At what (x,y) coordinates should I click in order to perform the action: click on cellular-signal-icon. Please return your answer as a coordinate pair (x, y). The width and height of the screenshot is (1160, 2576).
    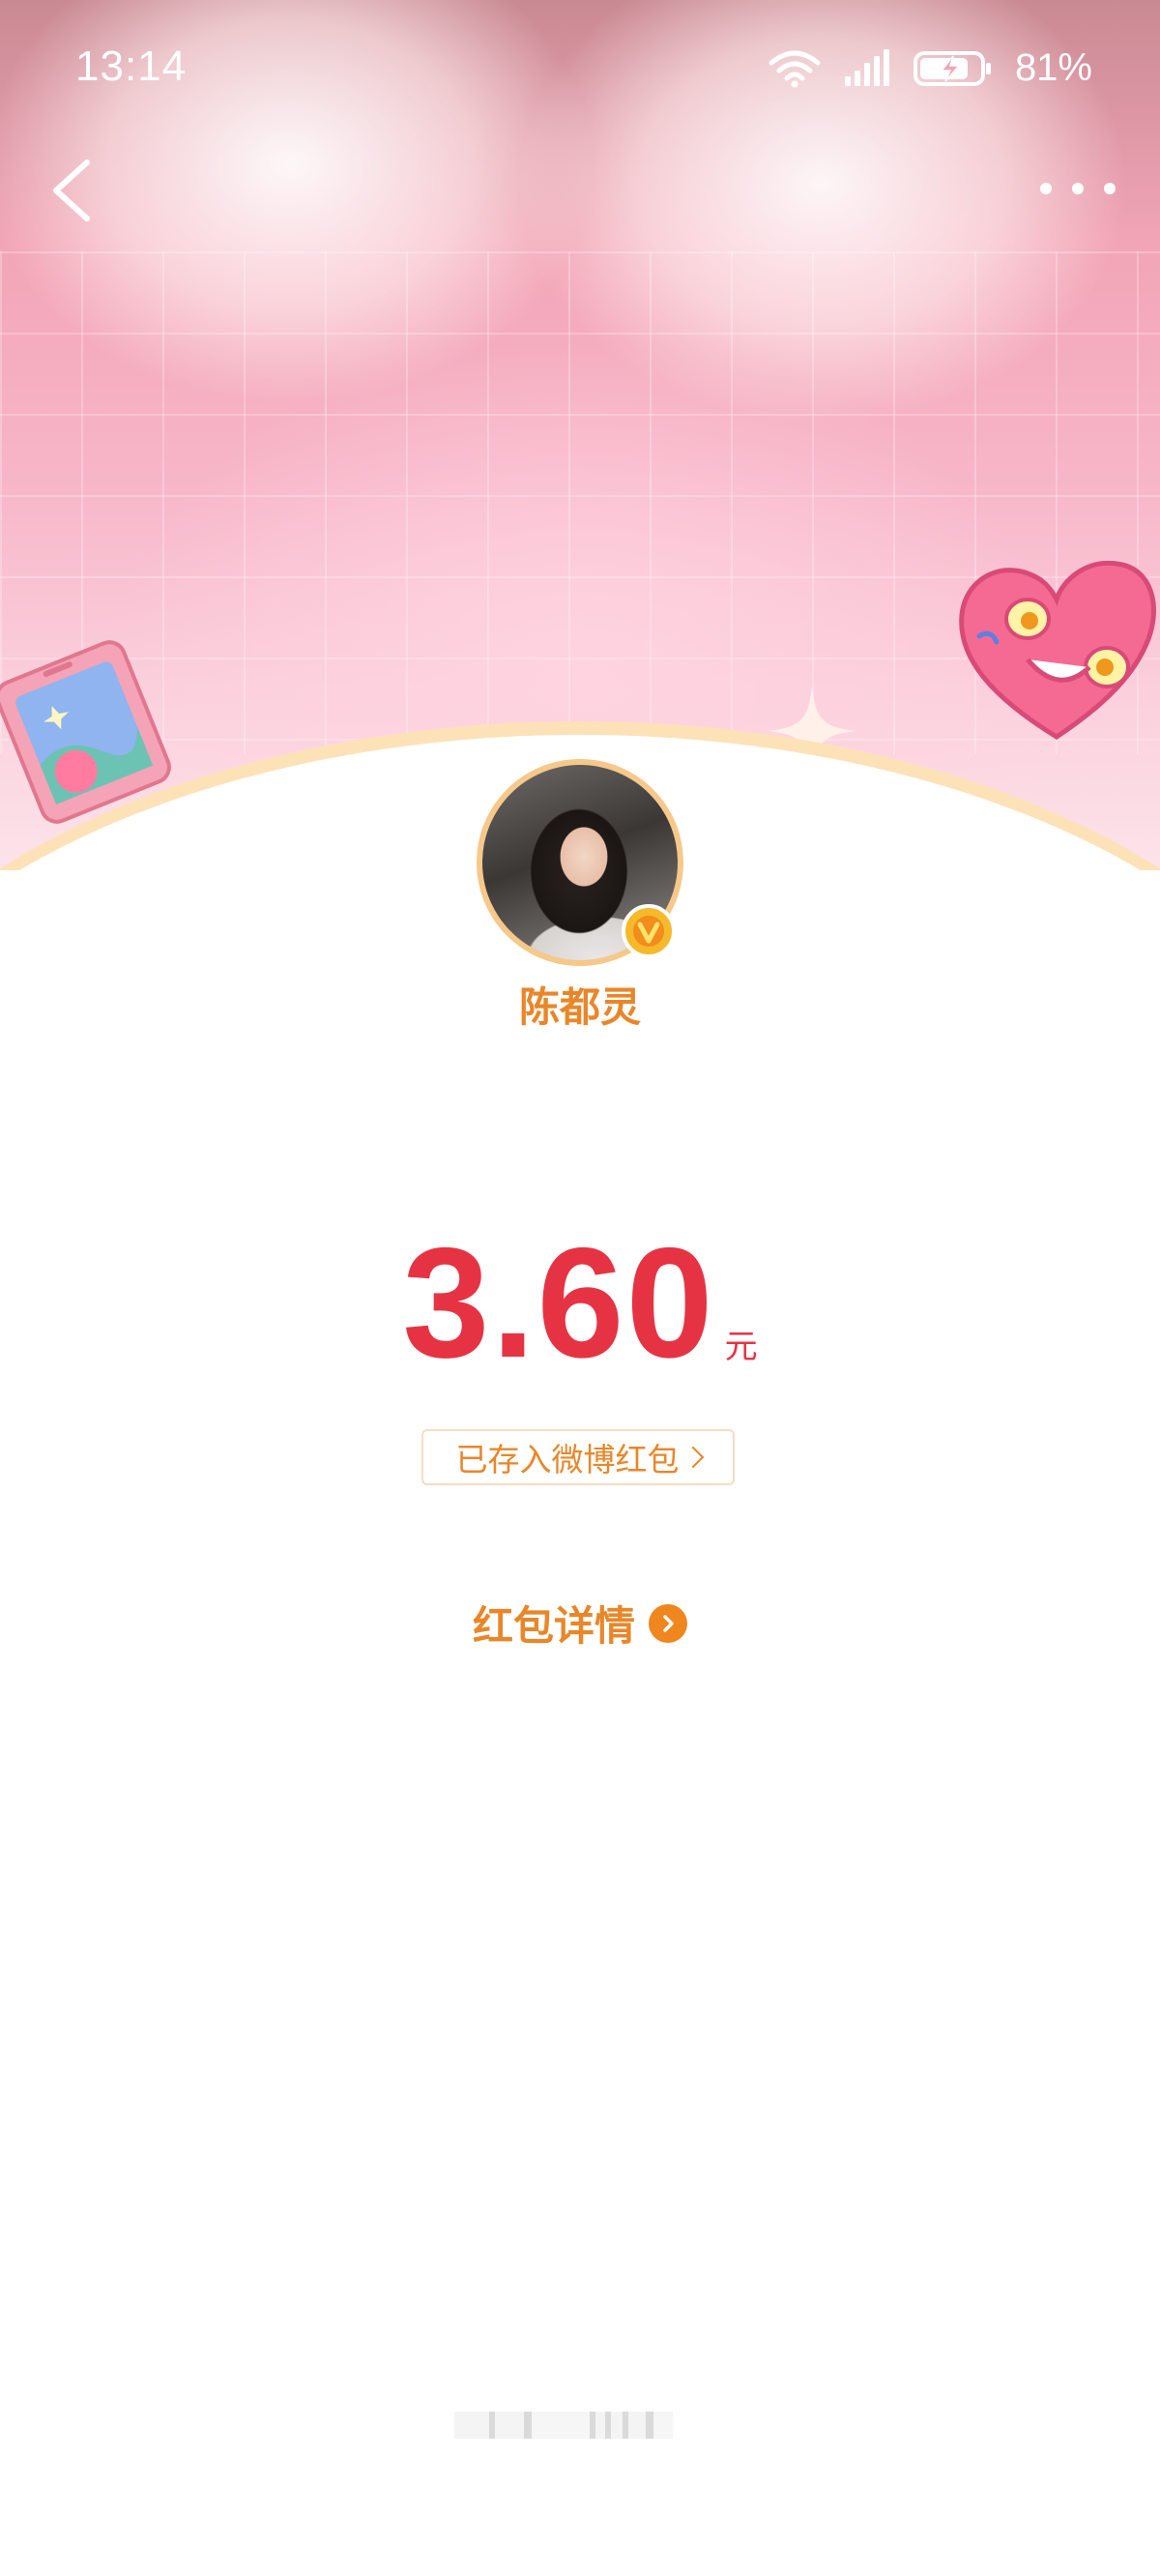
    Looking at the image, I should click on (867, 67).